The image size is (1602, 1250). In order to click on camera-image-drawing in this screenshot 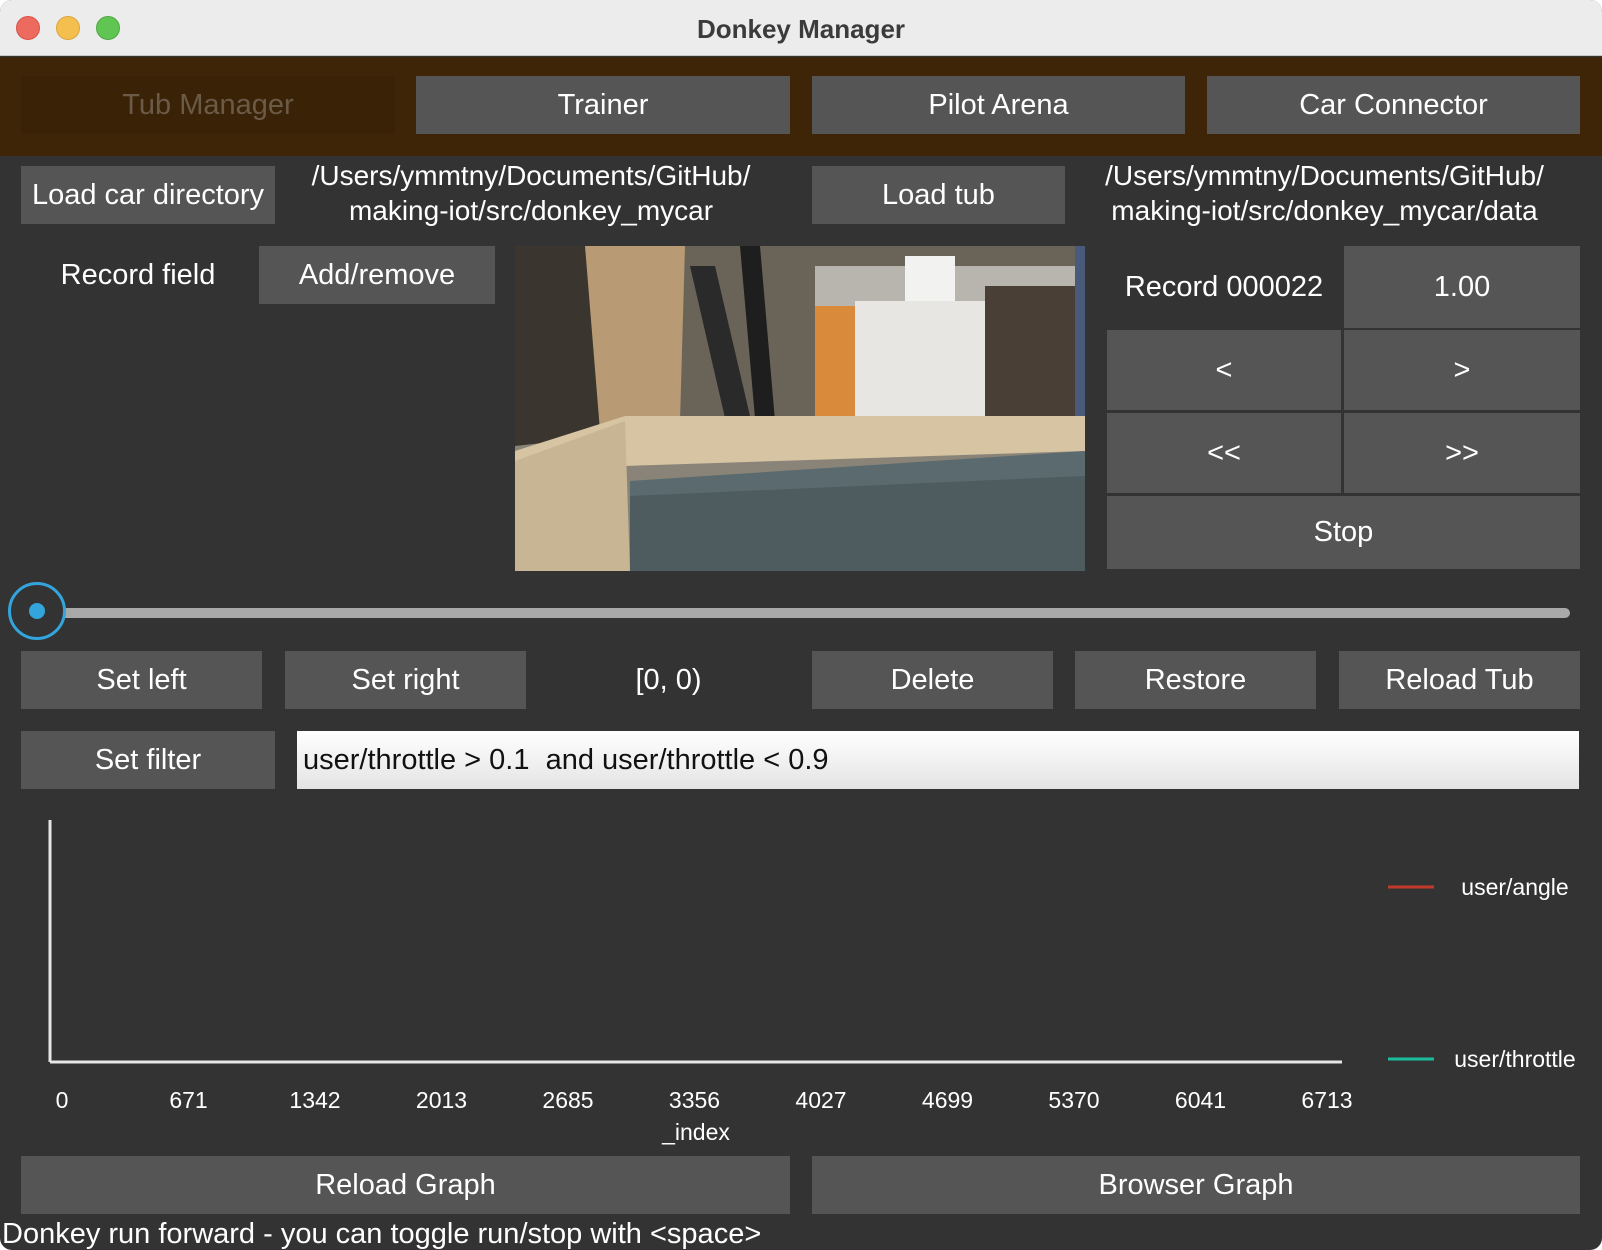, I will do `click(800, 408)`.